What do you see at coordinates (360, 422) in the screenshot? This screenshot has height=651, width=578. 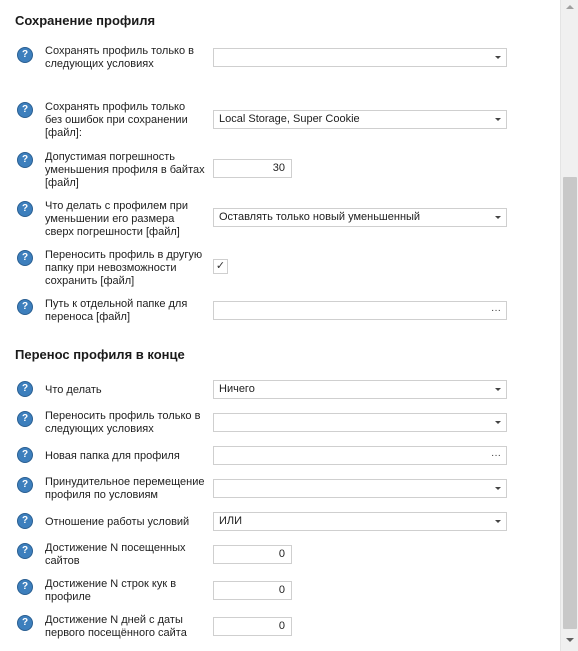 I see `transfer-conditions-select` at bounding box center [360, 422].